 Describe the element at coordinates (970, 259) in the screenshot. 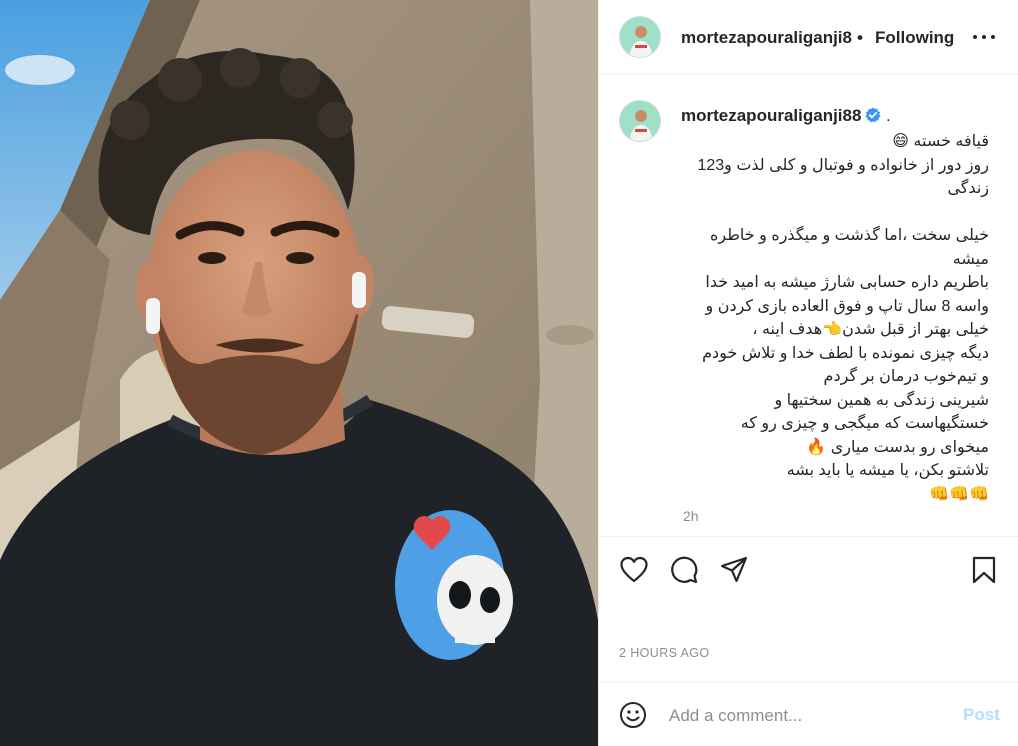

I see `caption-line: میشه` at that location.